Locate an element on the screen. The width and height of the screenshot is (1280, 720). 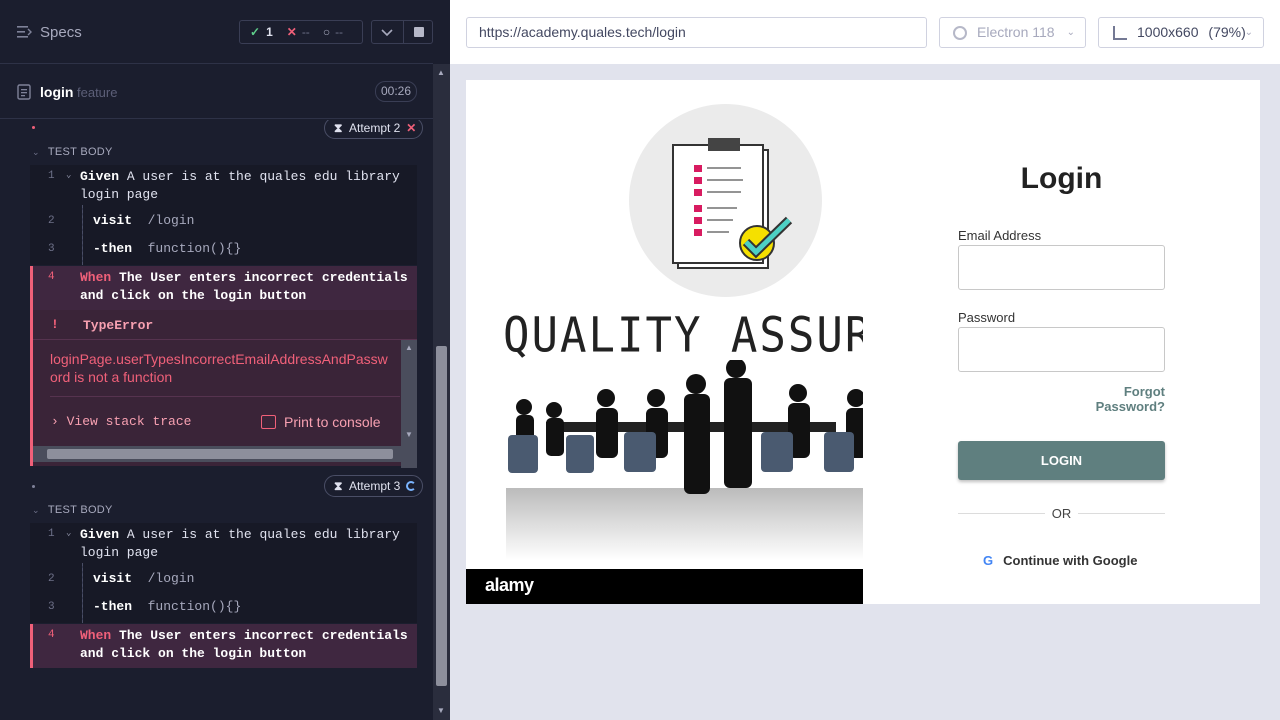
passed-check-icon: ✓ is located at coordinates (255, 32).